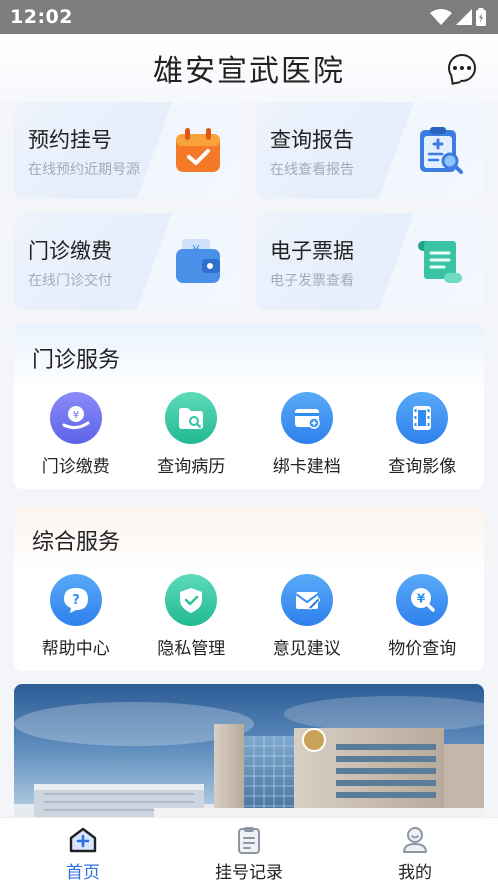 This screenshot has width=498, height=887. Describe the element at coordinates (441, 150) in the screenshot. I see `report-clipboard-icon` at that location.